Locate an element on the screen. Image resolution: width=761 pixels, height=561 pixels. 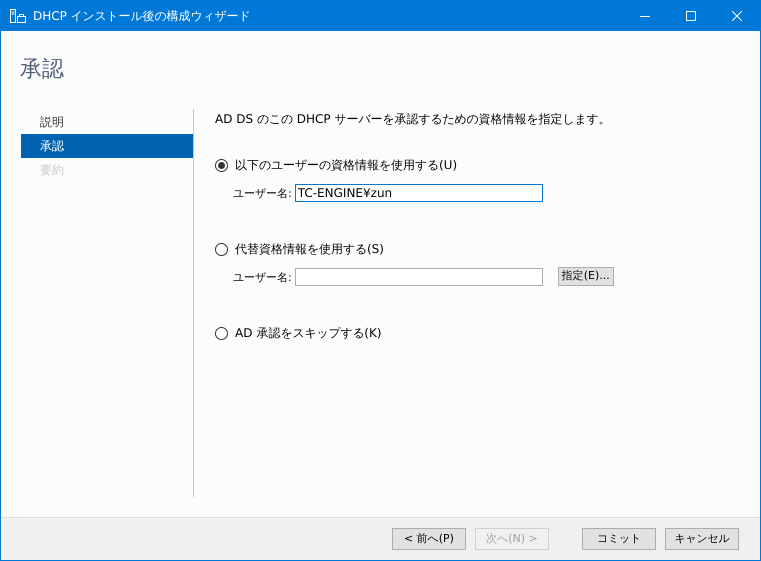
close-icon is located at coordinates (737, 16).